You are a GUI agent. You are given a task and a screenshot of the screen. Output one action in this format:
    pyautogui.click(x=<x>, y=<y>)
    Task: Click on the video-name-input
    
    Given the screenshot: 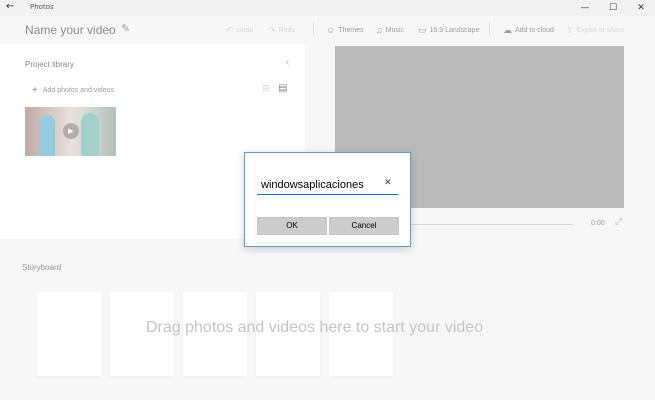 What is the action you would take?
    pyautogui.click(x=327, y=184)
    